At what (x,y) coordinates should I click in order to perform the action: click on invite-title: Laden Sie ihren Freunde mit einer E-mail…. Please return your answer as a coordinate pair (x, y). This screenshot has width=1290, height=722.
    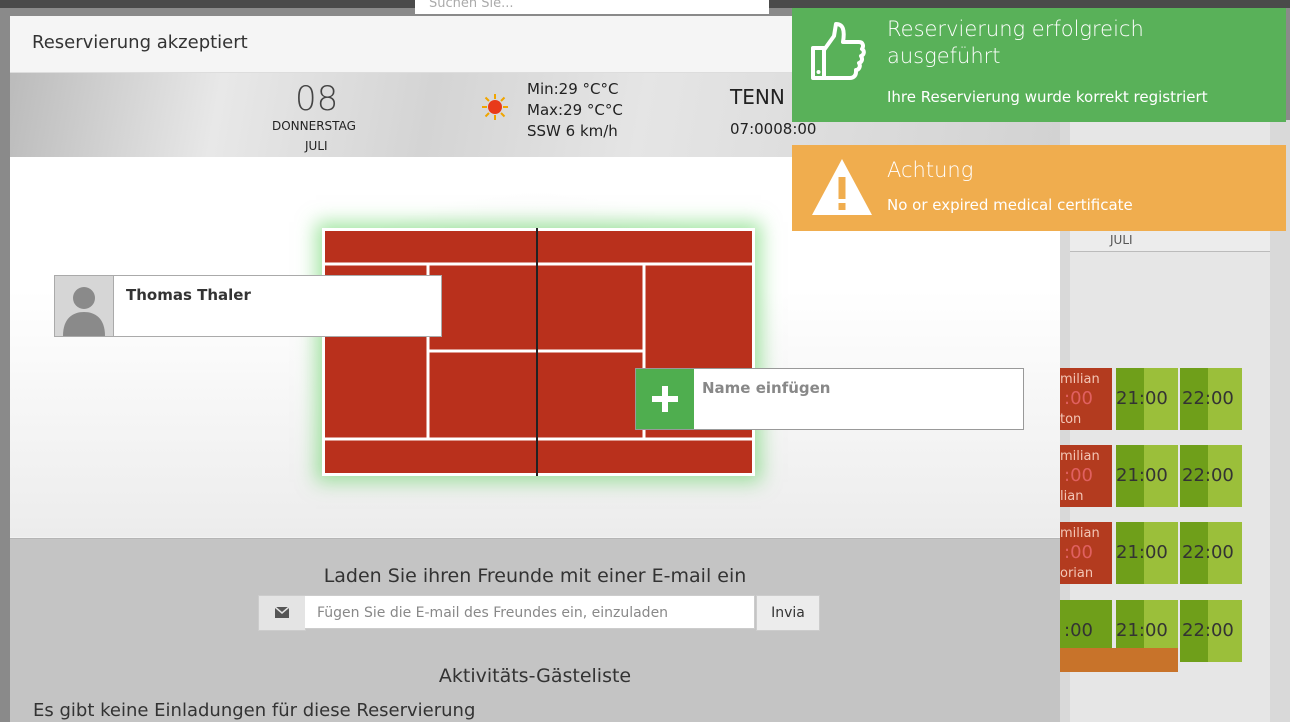
    Looking at the image, I should click on (535, 576).